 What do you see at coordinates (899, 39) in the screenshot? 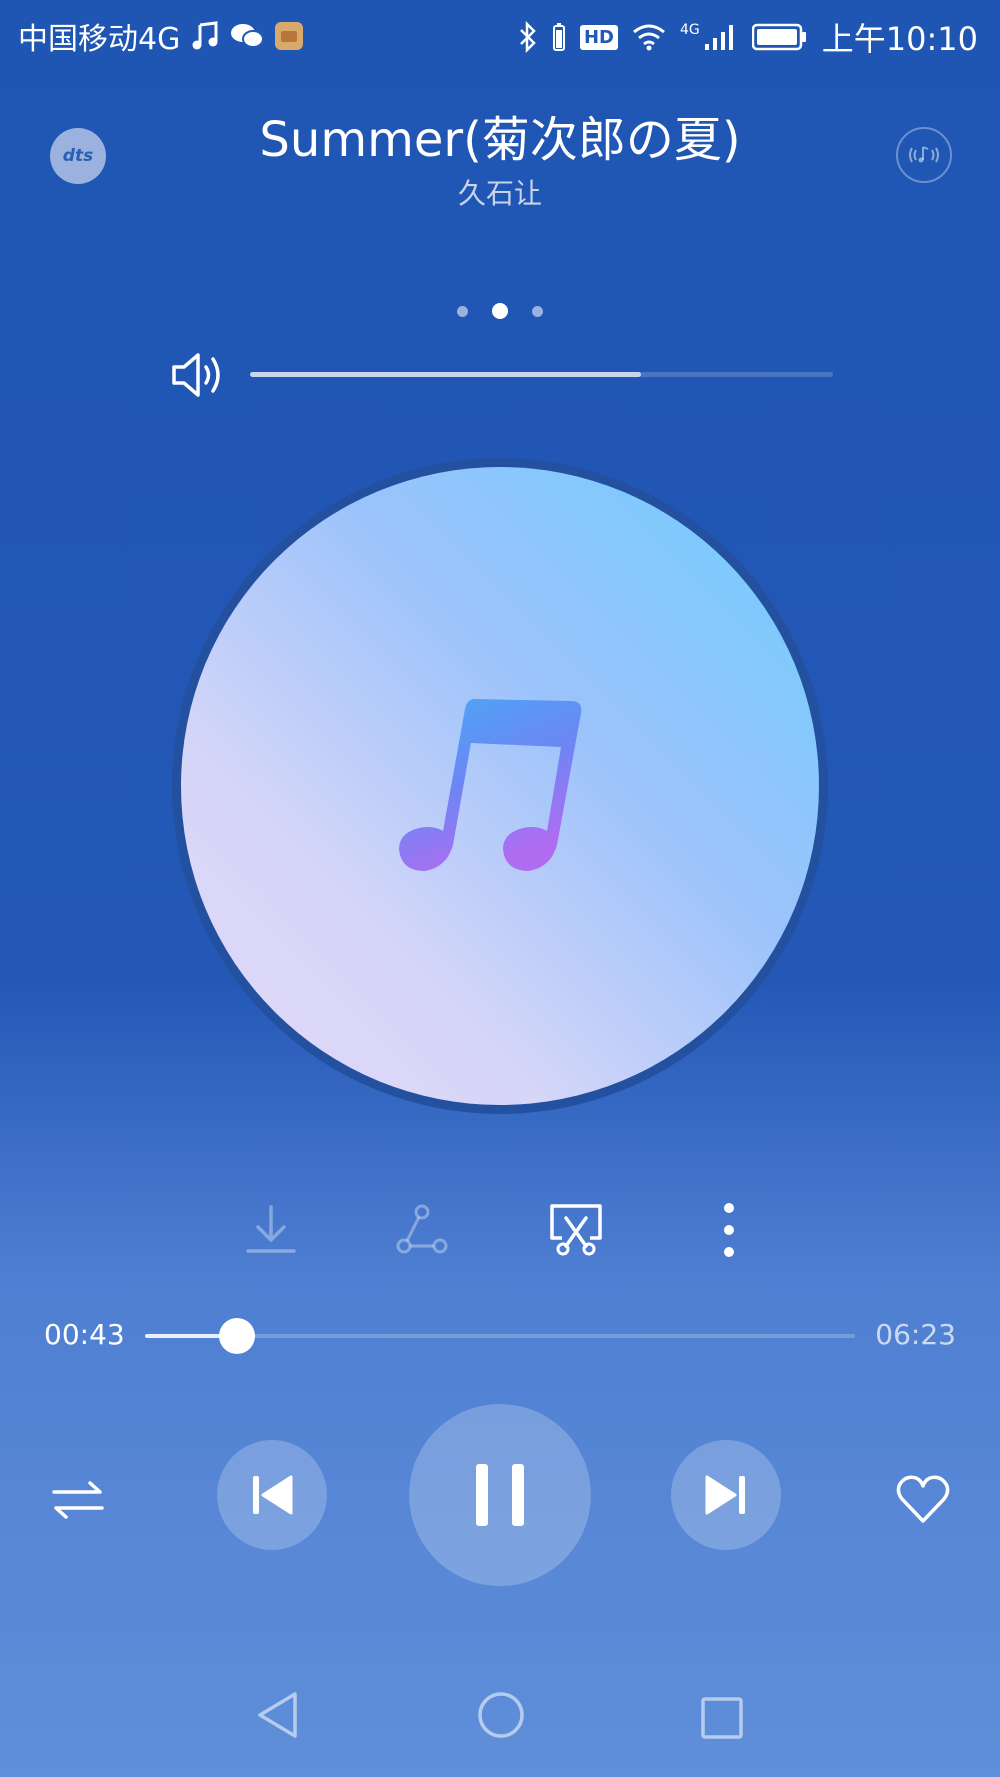
I see `clock: 上午10:10` at bounding box center [899, 39].